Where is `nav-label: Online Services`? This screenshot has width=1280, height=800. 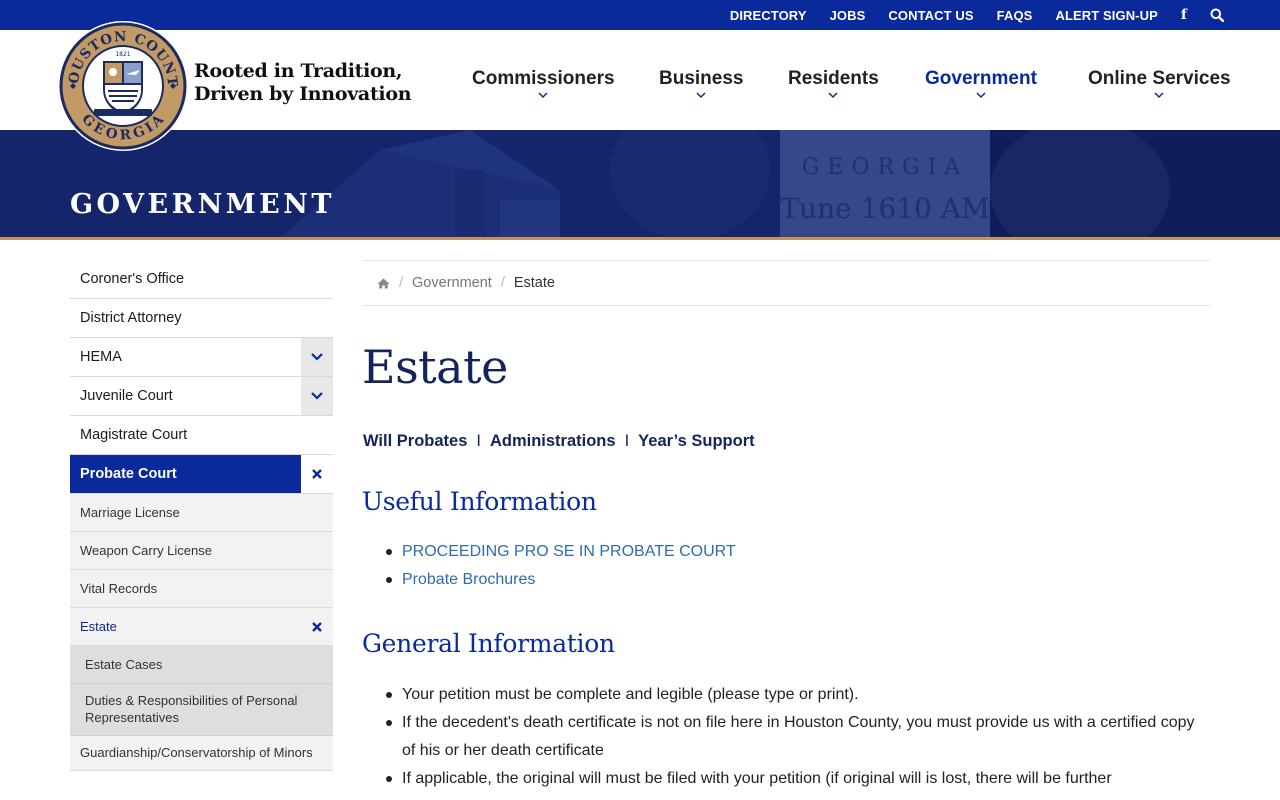 nav-label: Online Services is located at coordinates (1159, 78).